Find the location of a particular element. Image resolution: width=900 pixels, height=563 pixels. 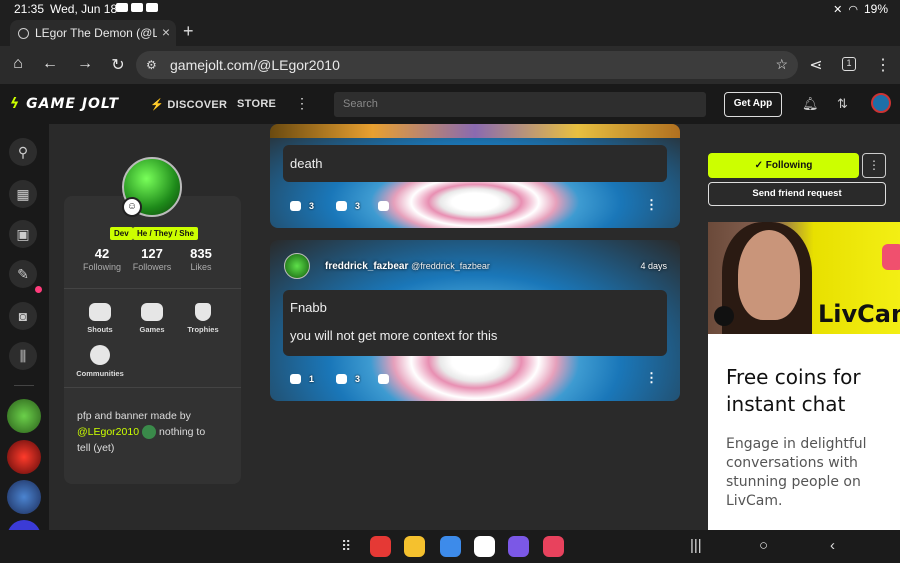

ad-image: LivCam is located at coordinates (804, 278).